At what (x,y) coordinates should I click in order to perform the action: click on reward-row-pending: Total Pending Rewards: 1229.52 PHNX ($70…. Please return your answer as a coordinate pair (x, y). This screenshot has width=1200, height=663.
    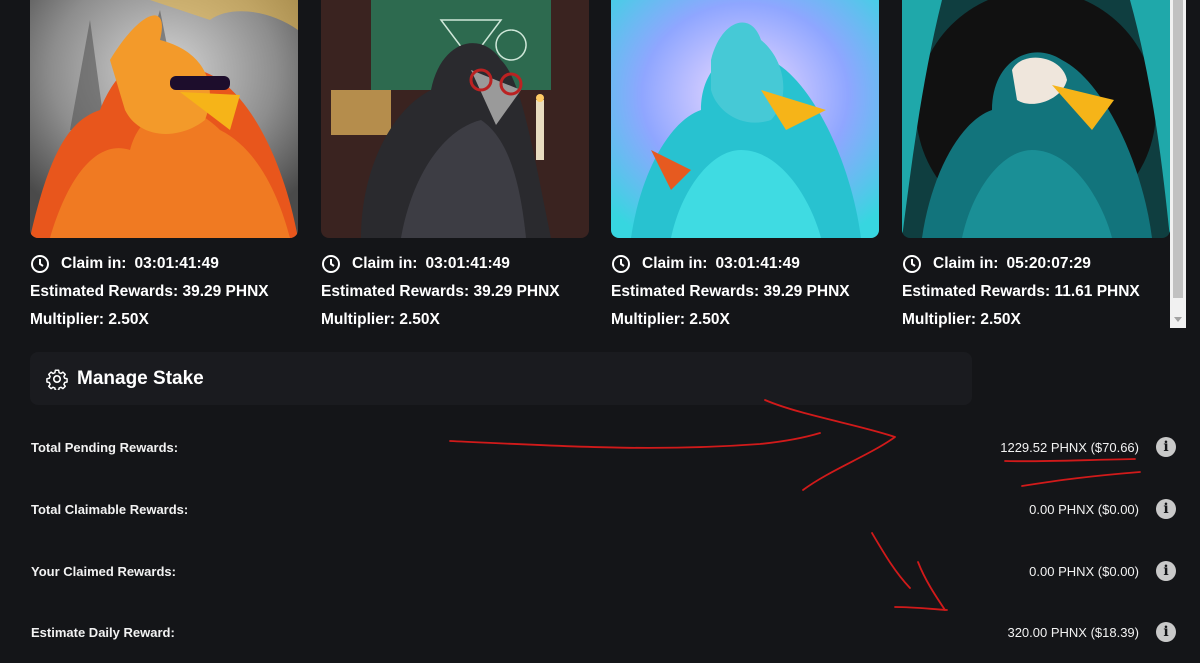
    Looking at the image, I should click on (606, 449).